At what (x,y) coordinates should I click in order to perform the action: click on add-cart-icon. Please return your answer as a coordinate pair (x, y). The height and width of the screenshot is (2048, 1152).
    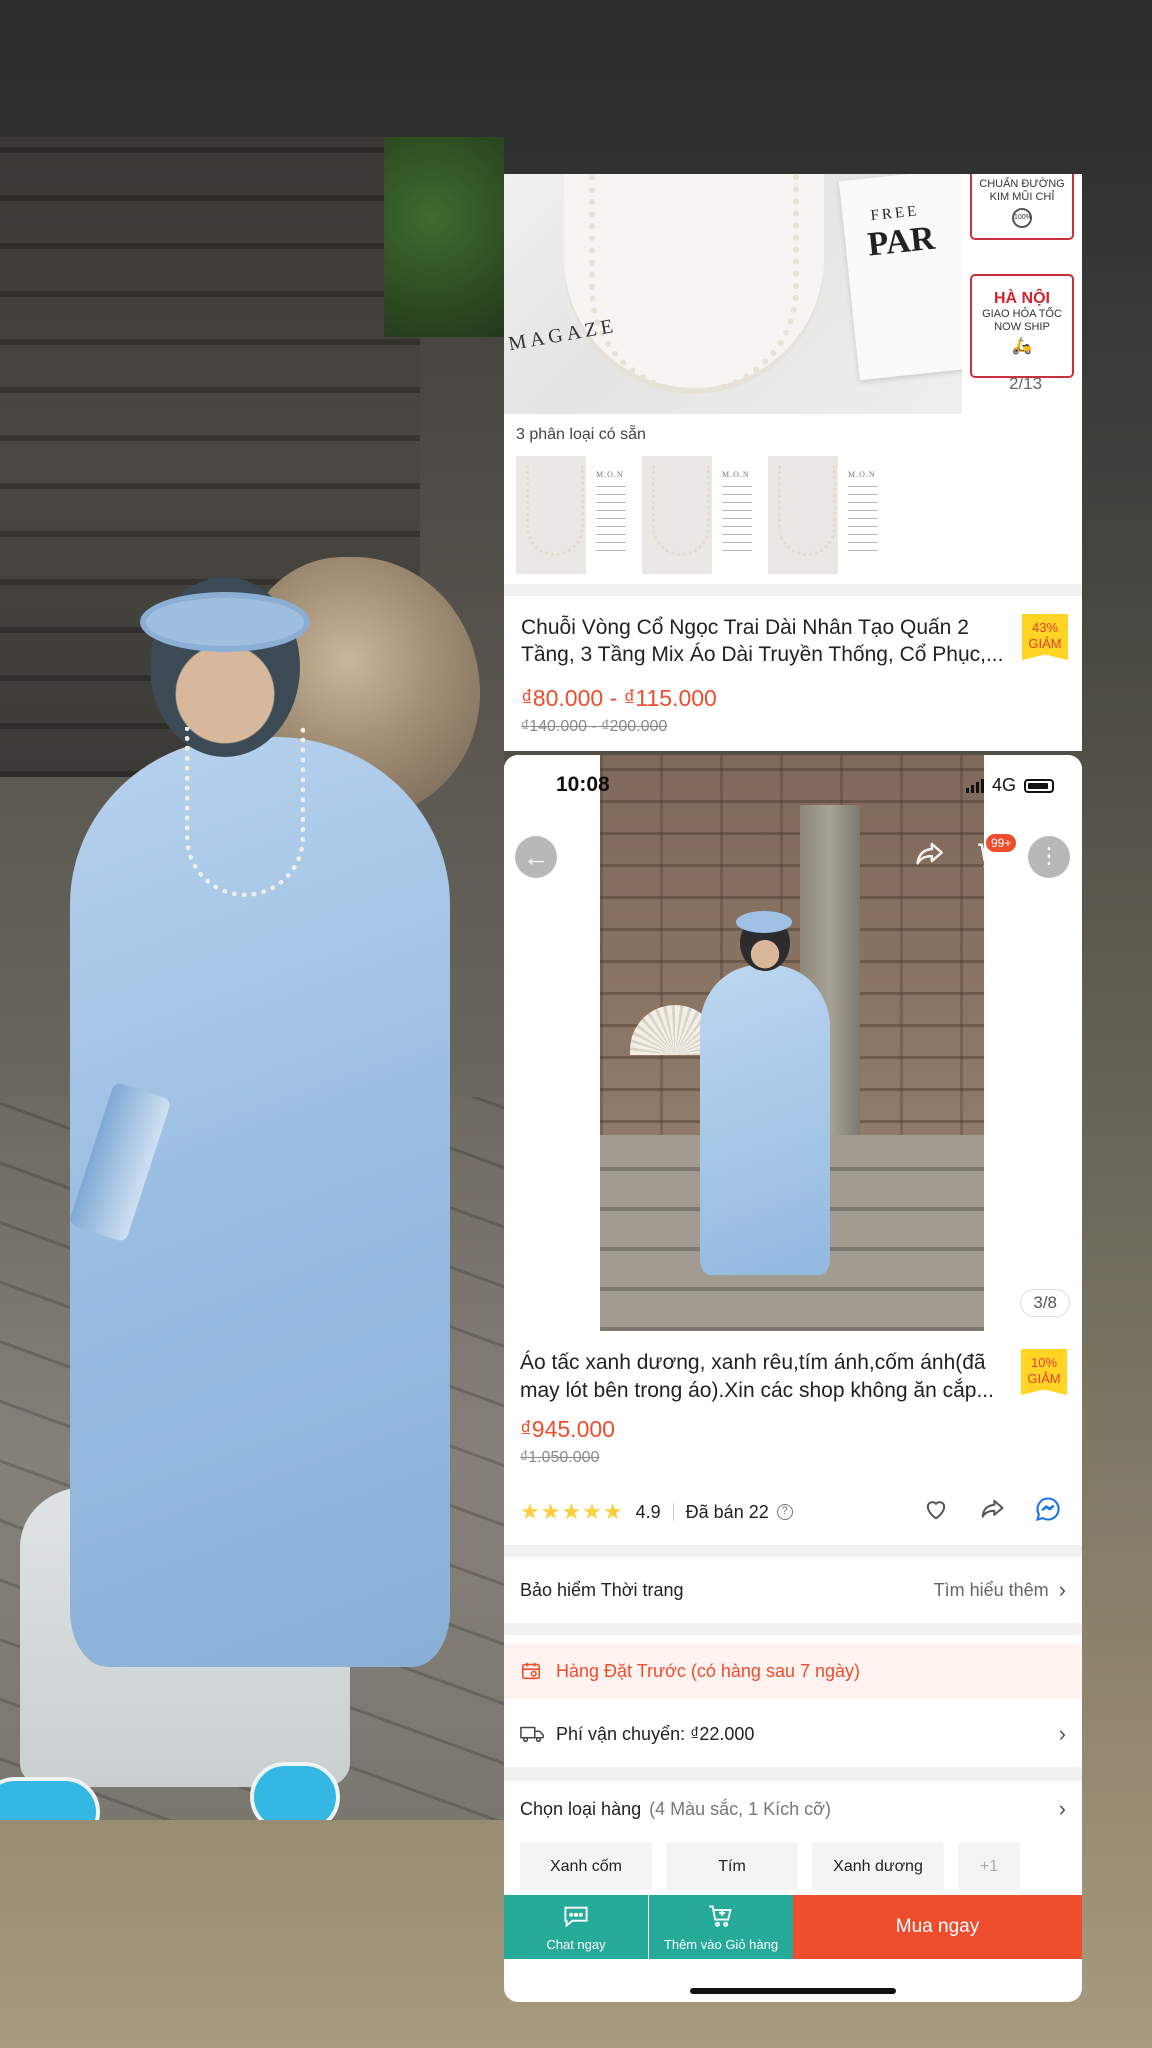
    Looking at the image, I should click on (721, 1918).